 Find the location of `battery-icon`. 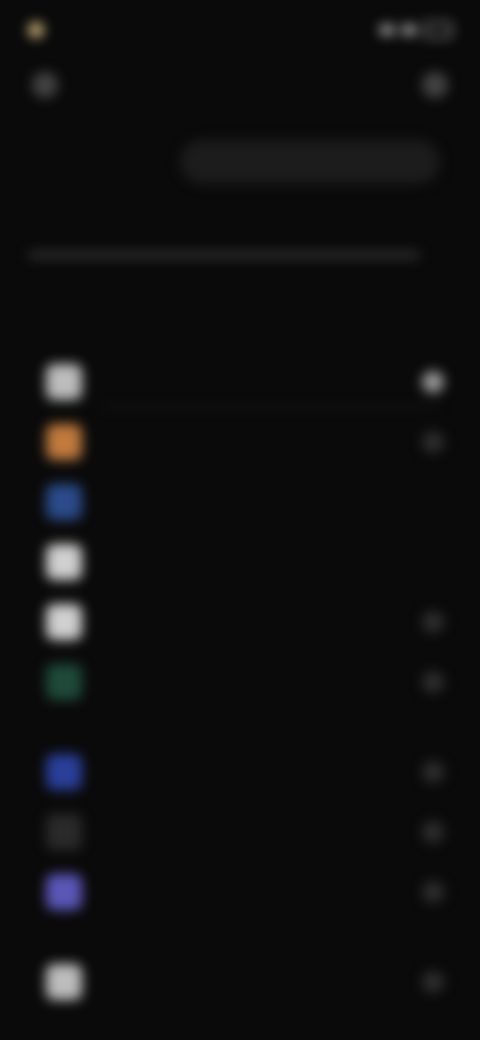

battery-icon is located at coordinates (438, 30).